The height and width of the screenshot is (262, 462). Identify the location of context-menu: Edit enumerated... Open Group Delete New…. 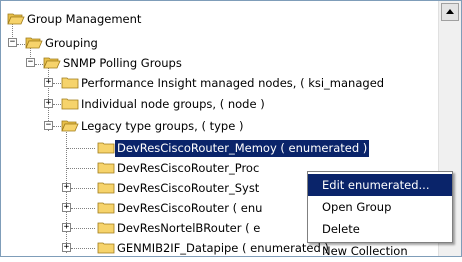
(380, 214).